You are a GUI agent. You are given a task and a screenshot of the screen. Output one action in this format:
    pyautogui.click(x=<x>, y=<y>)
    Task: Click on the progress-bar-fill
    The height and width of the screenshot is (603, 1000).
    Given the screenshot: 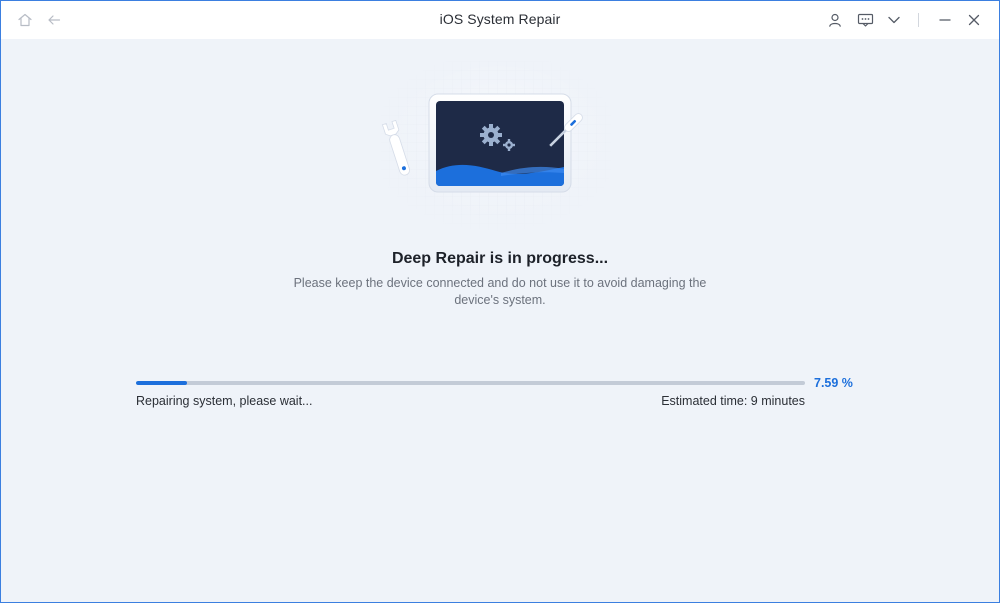 What is the action you would take?
    pyautogui.click(x=161, y=383)
    